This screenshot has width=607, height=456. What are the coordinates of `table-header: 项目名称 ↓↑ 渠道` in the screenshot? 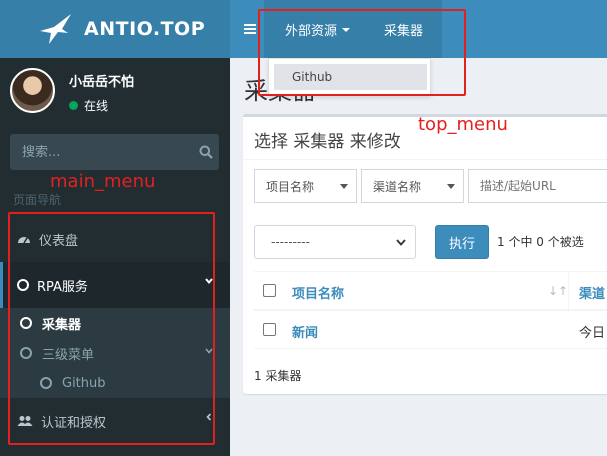 It's located at (430, 291).